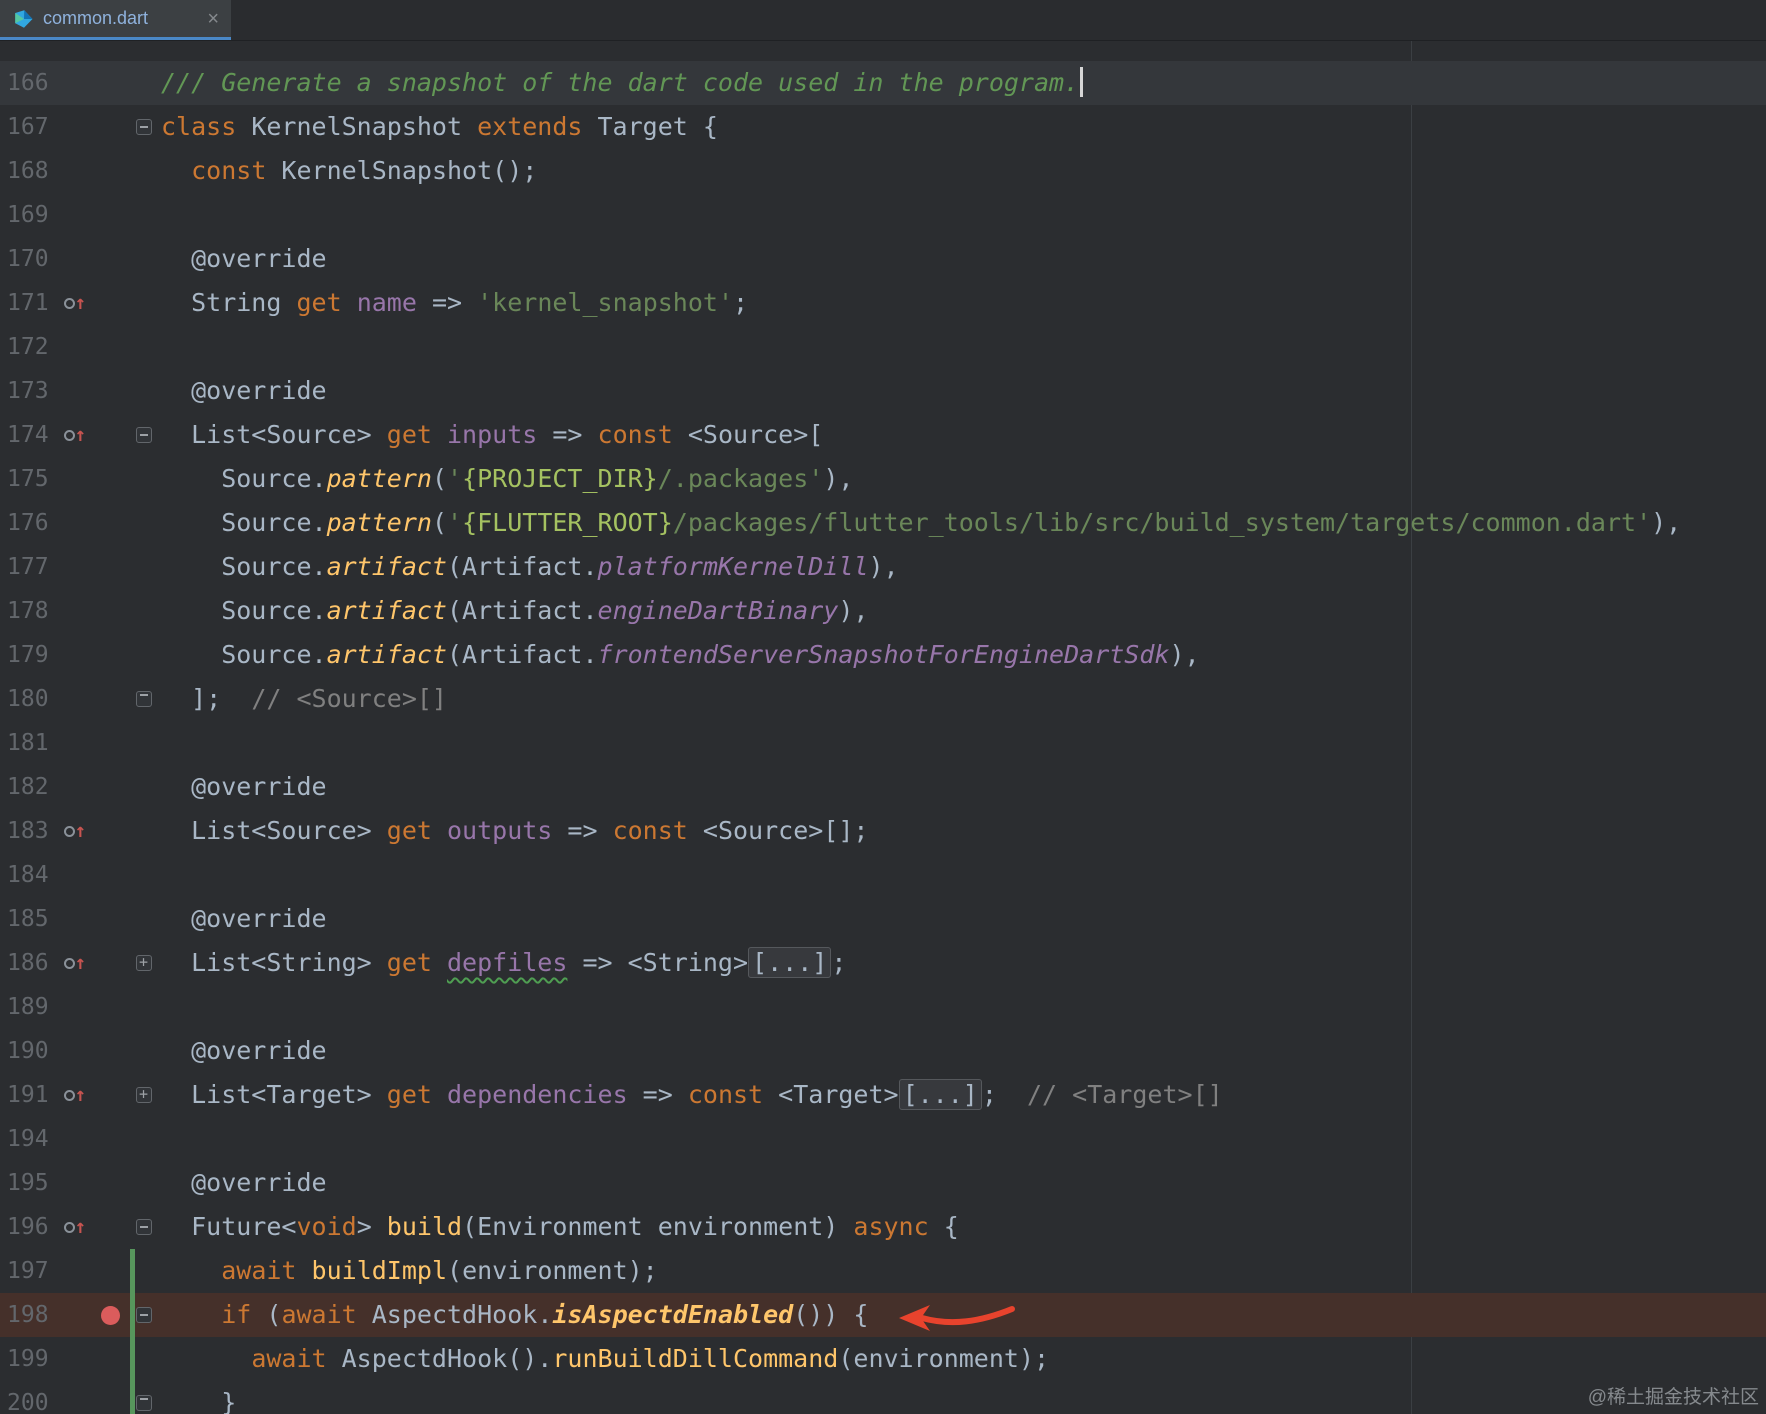 The width and height of the screenshot is (1766, 1414). What do you see at coordinates (28, 1183) in the screenshot?
I see `line-number: 195` at bounding box center [28, 1183].